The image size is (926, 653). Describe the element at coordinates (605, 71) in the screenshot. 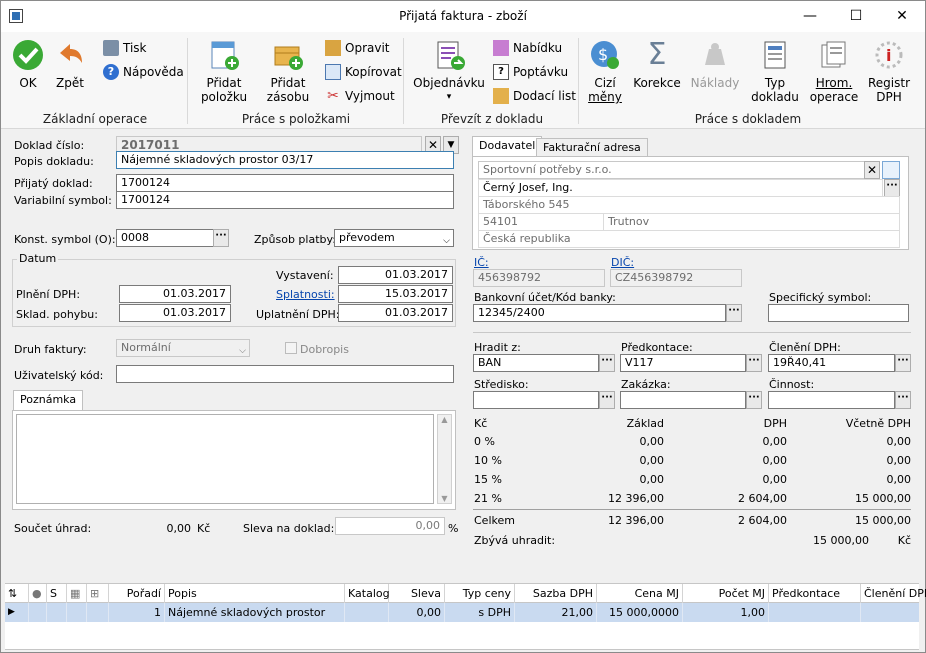

I see `foreign-currency-button: $ Cizí měny` at that location.